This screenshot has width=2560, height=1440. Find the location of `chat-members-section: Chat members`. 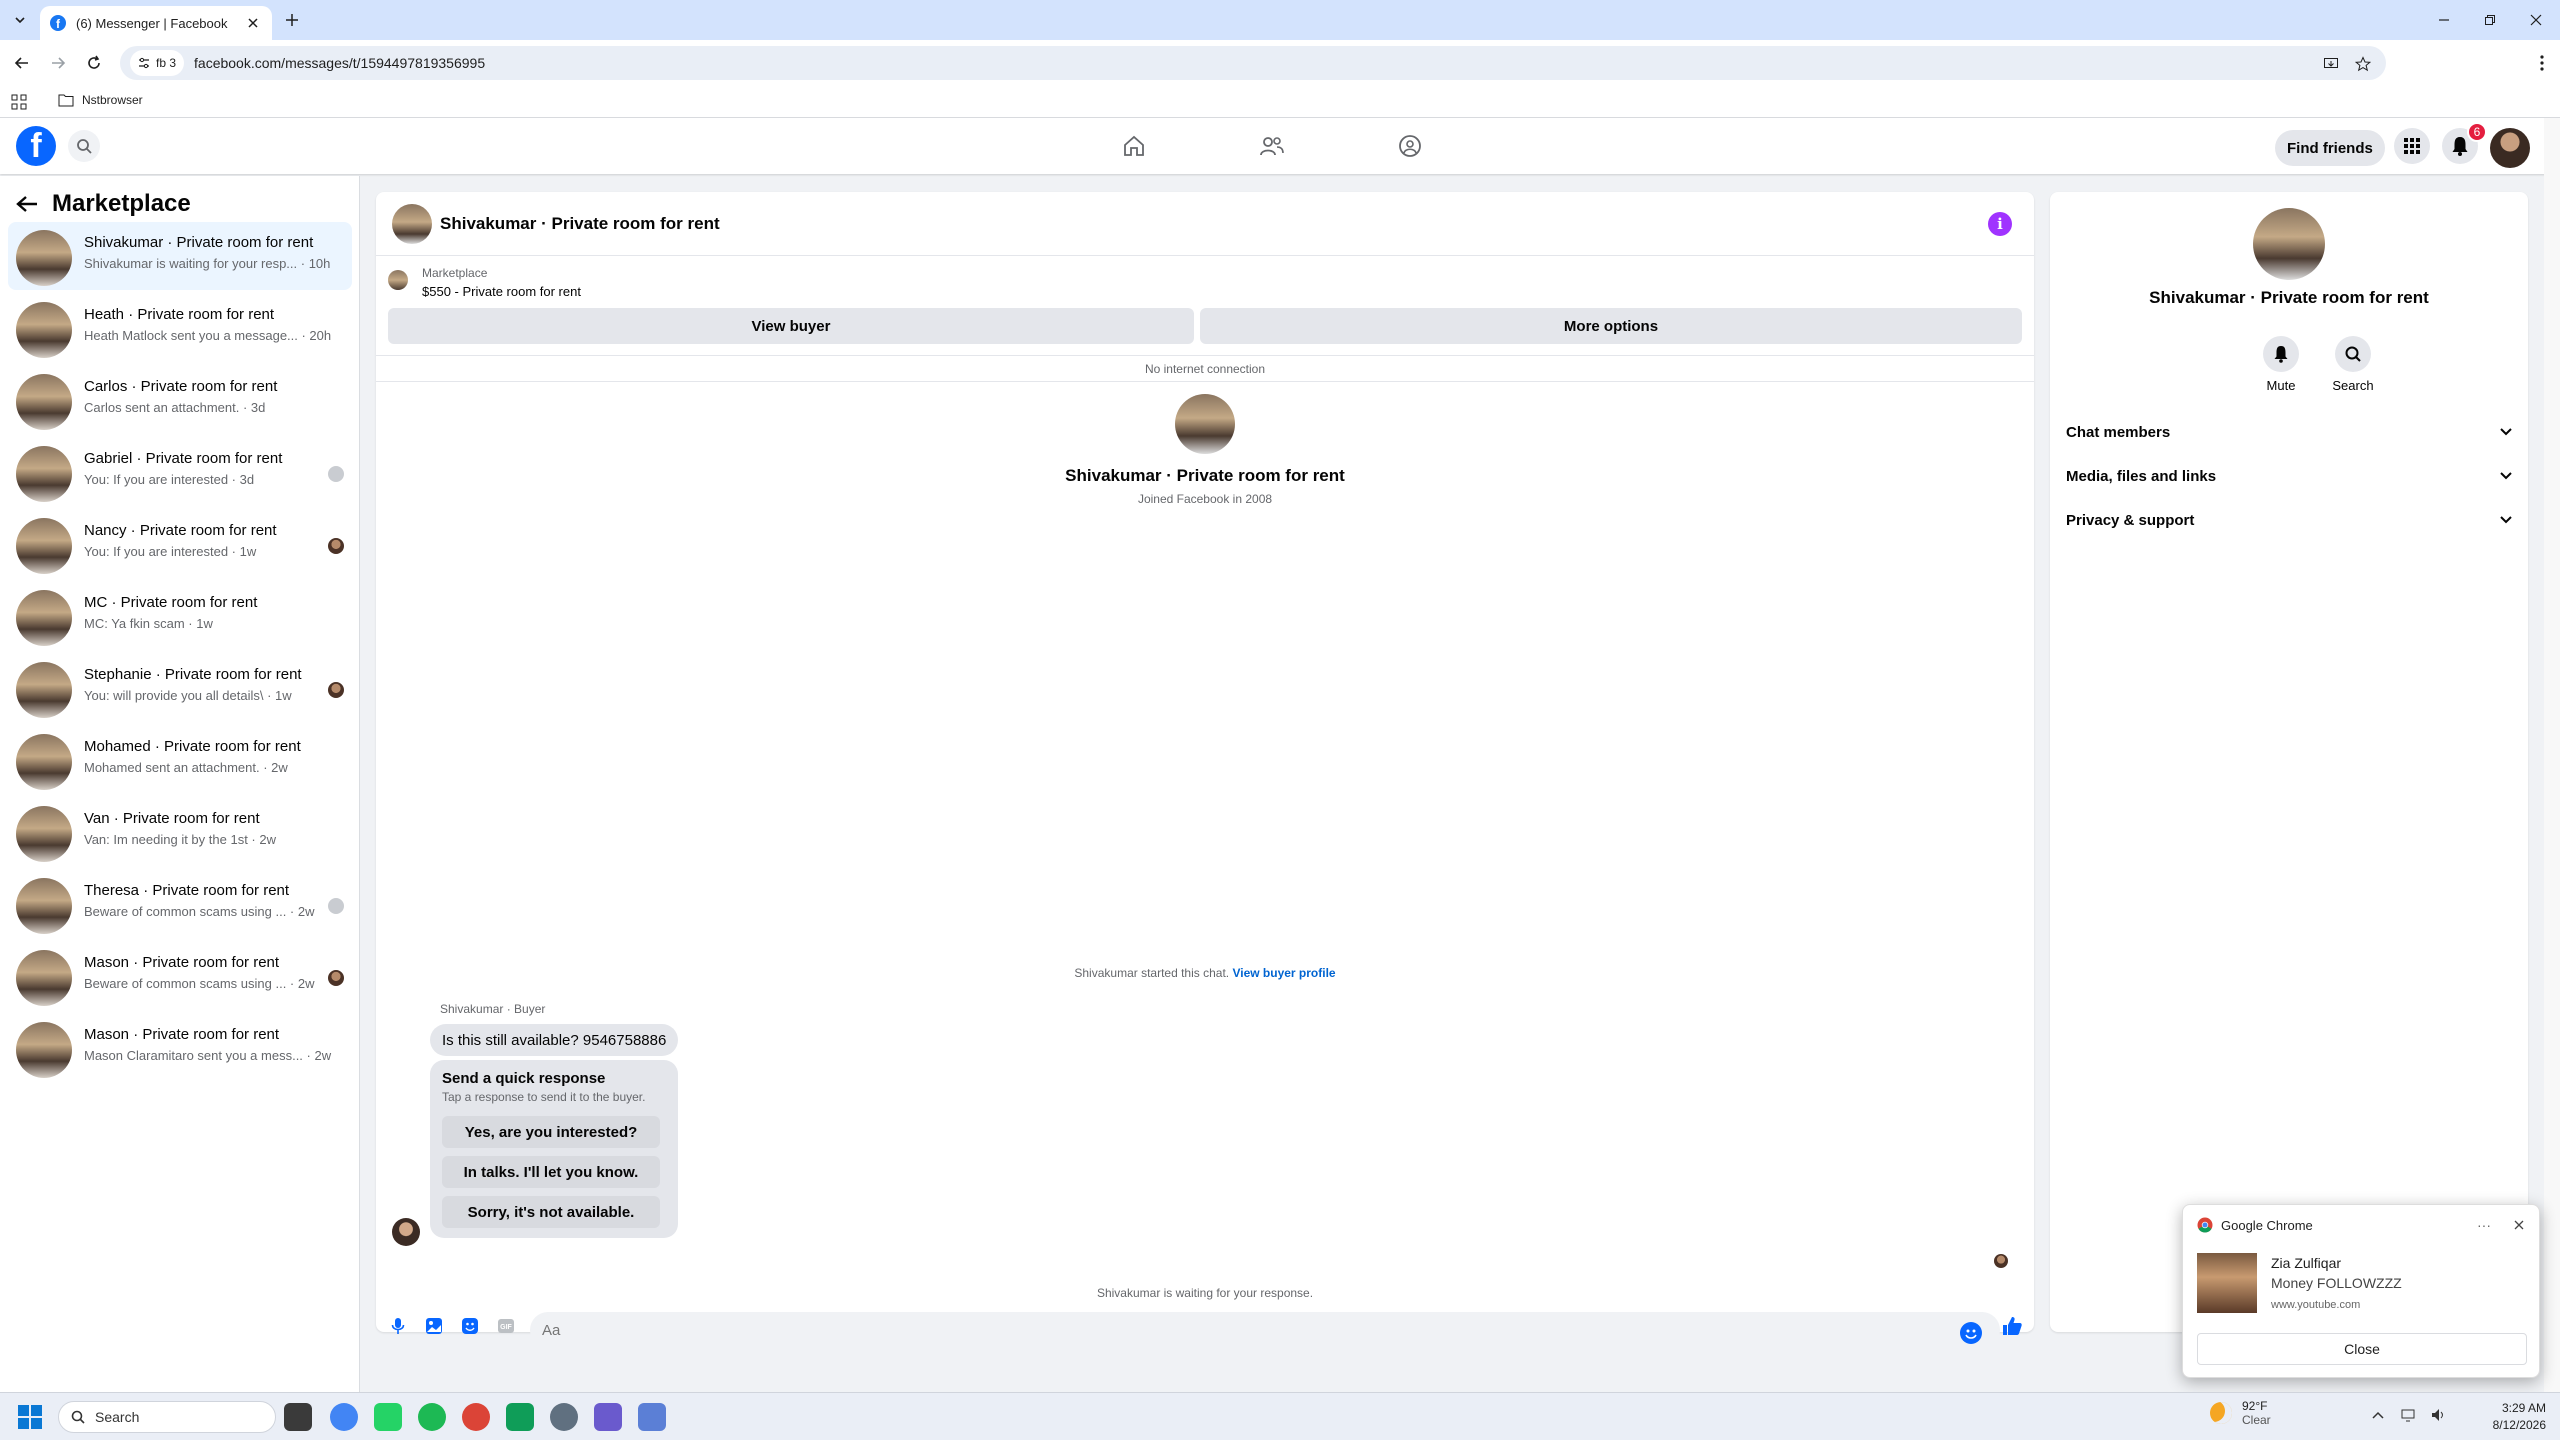

chat-members-section: Chat members is located at coordinates (2289, 432).